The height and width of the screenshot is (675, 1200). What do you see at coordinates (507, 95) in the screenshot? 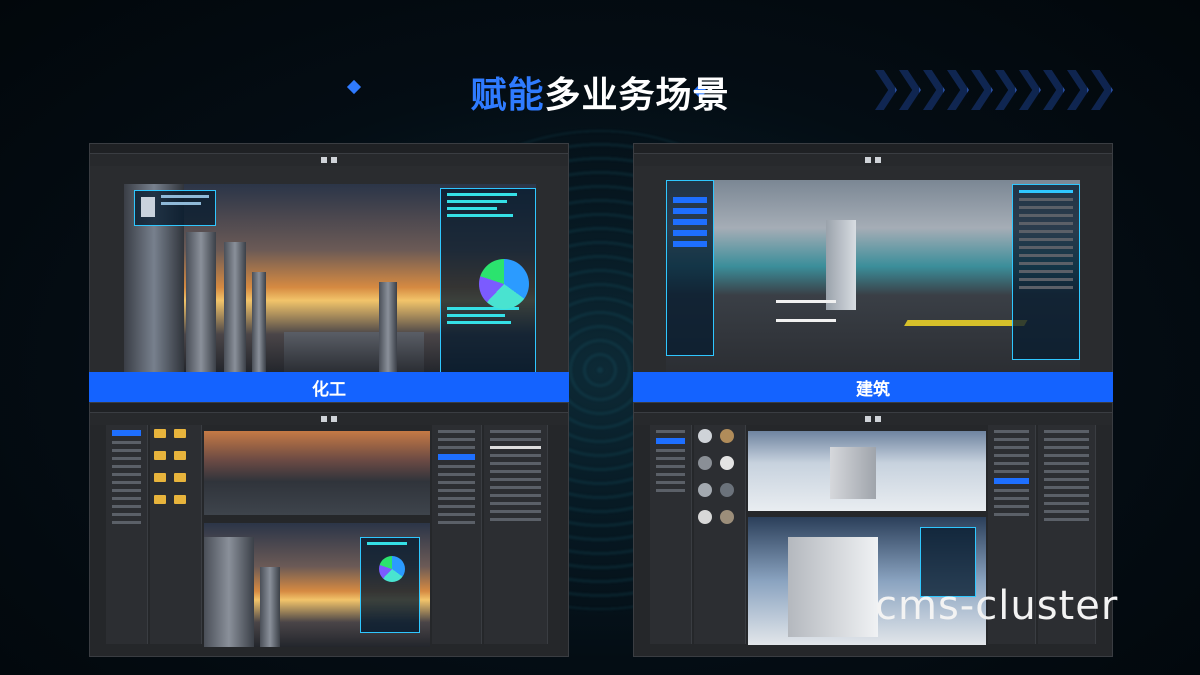
I see `title-highlight: 赋能` at bounding box center [507, 95].